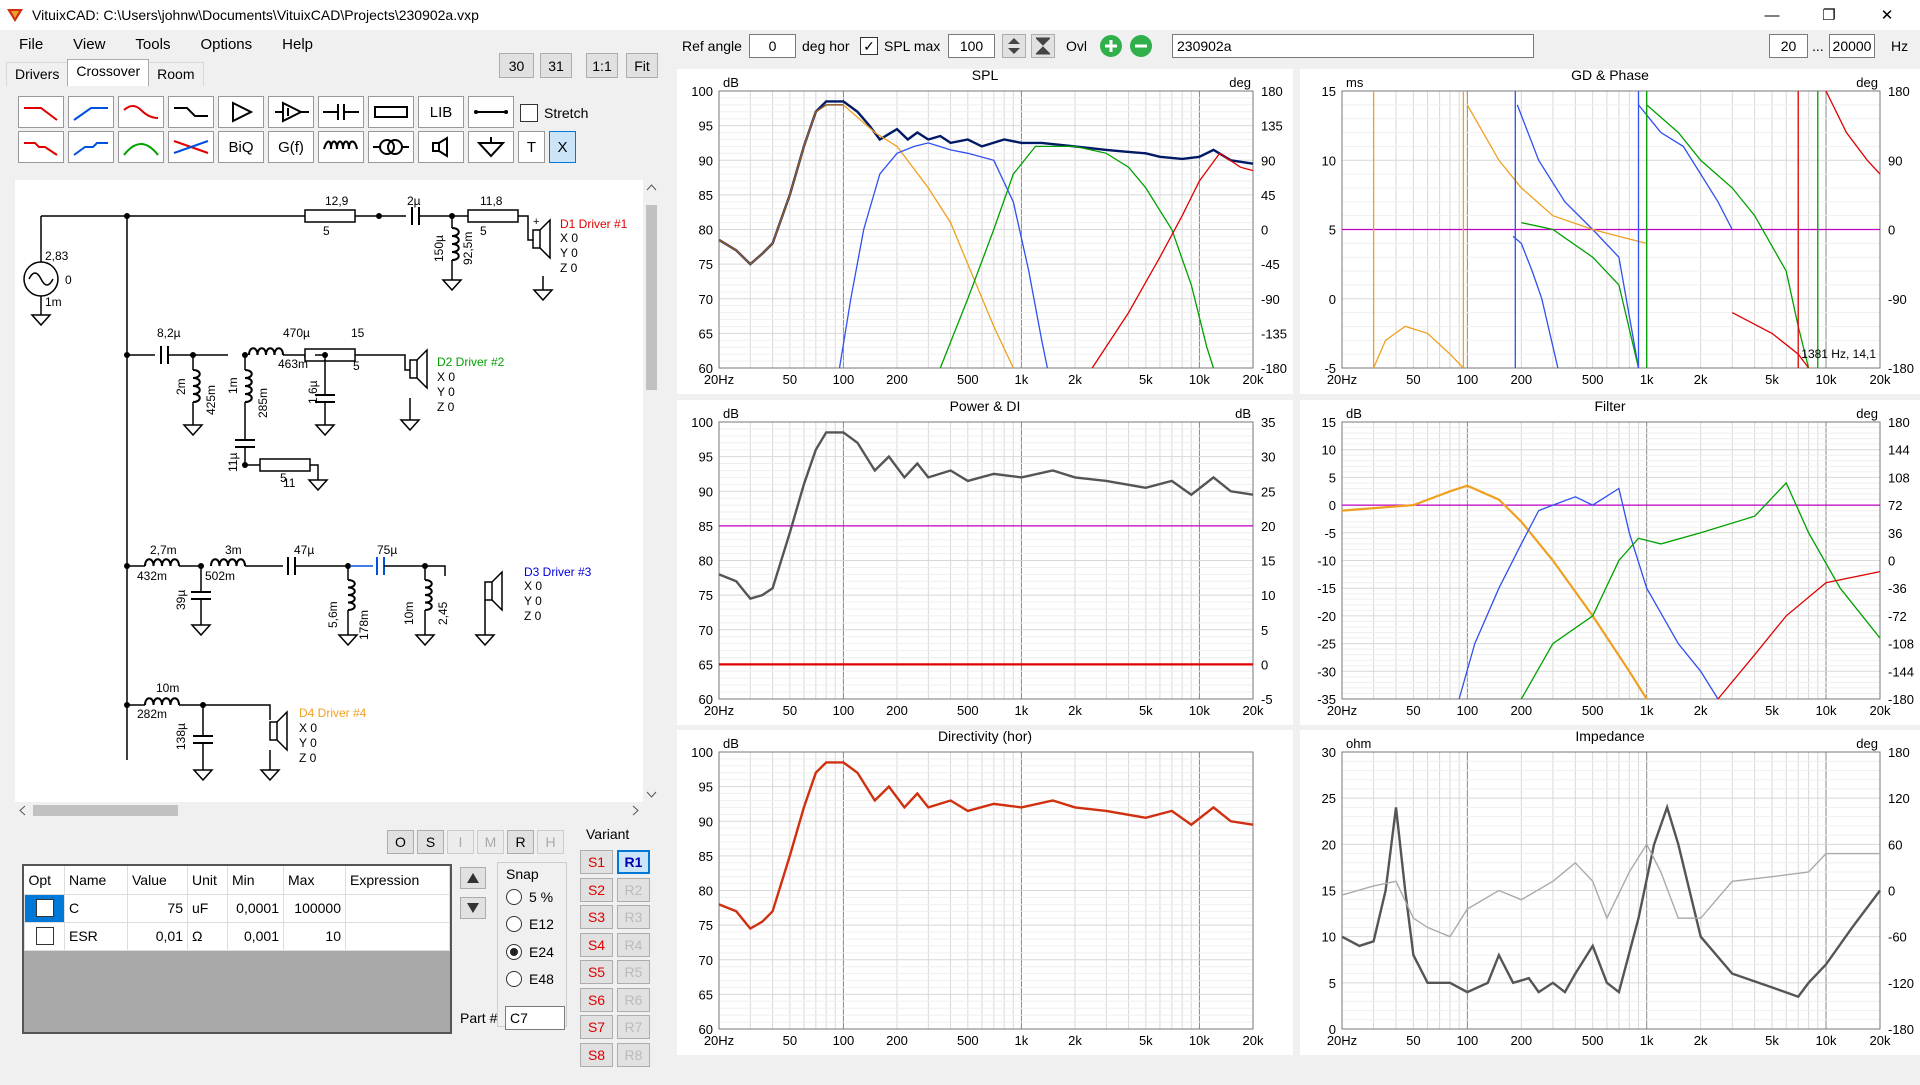 The width and height of the screenshot is (1920, 1085). What do you see at coordinates (473, 908) in the screenshot?
I see `move-down-button` at bounding box center [473, 908].